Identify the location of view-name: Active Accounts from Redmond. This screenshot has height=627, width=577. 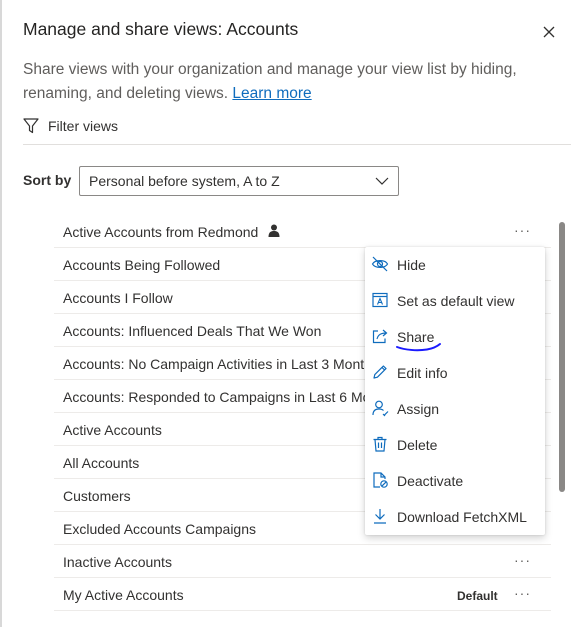
(161, 232).